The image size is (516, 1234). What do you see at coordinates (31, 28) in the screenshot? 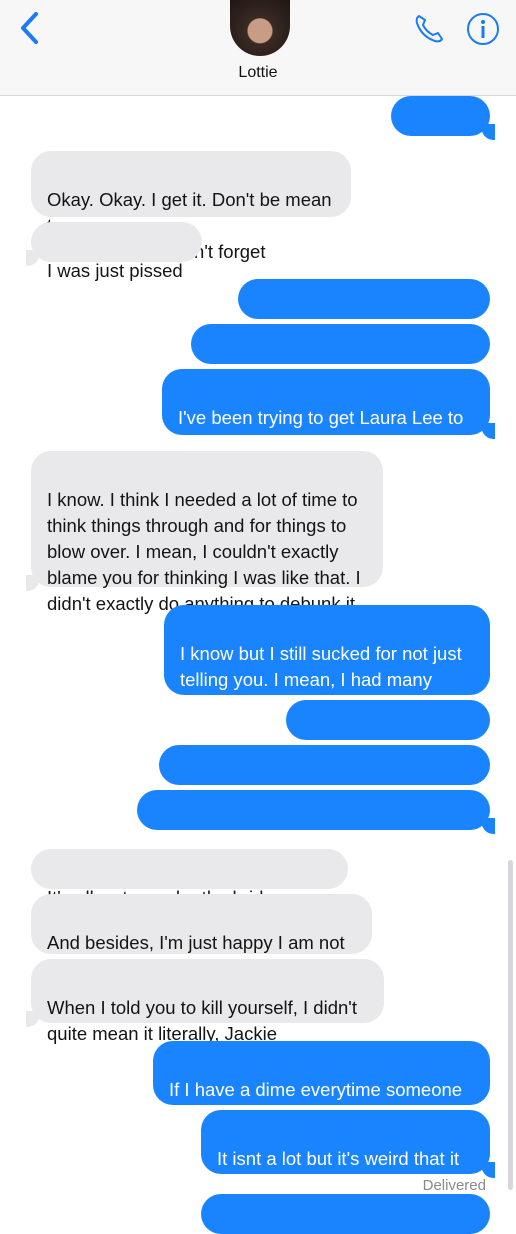
I see `chevron-left-icon` at bounding box center [31, 28].